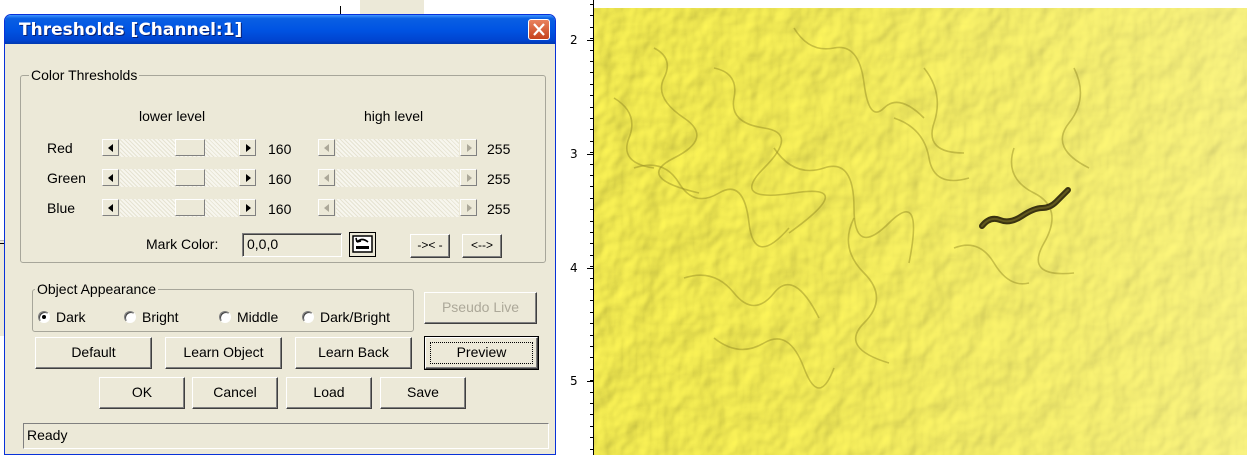 This screenshot has height=455, width=1247. I want to click on ruler-label: 2, so click(574, 40).